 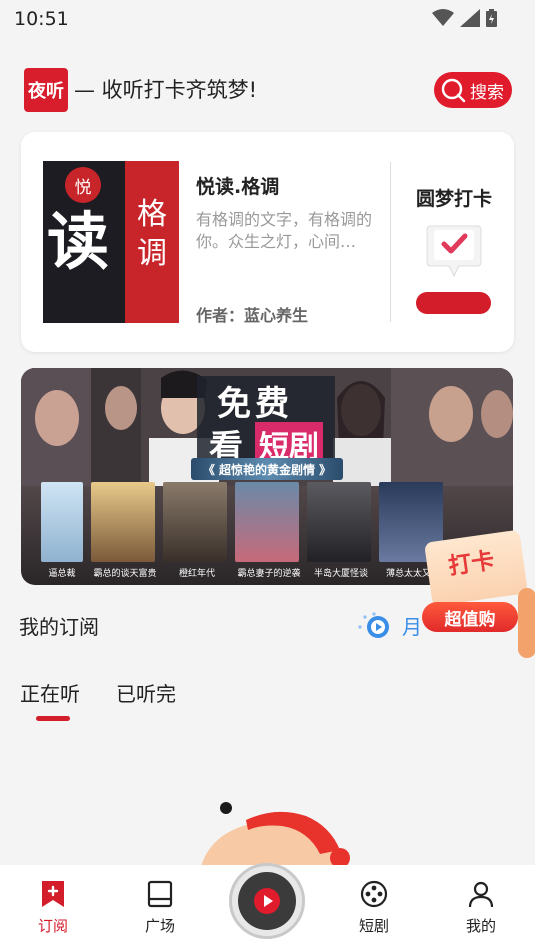 What do you see at coordinates (252, 315) in the screenshot?
I see `book-author: 作者：蓝心养生` at bounding box center [252, 315].